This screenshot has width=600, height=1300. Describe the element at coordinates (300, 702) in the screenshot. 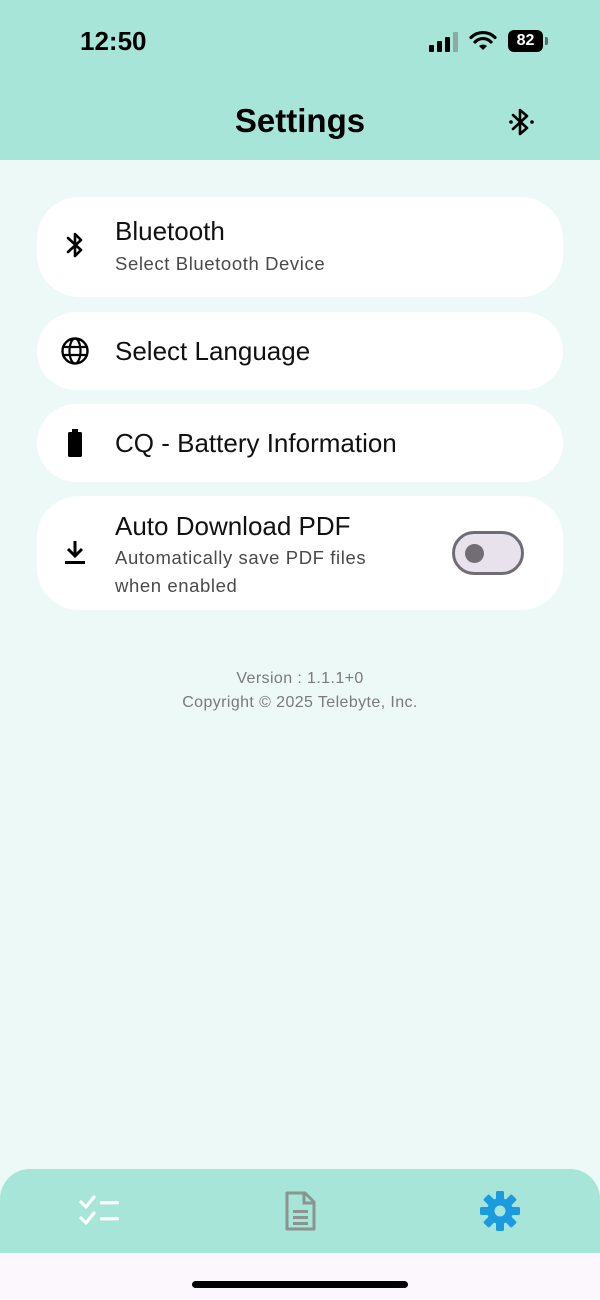

I see `copyright-text: Copyright © 2025 Telebyte, Inc.` at that location.